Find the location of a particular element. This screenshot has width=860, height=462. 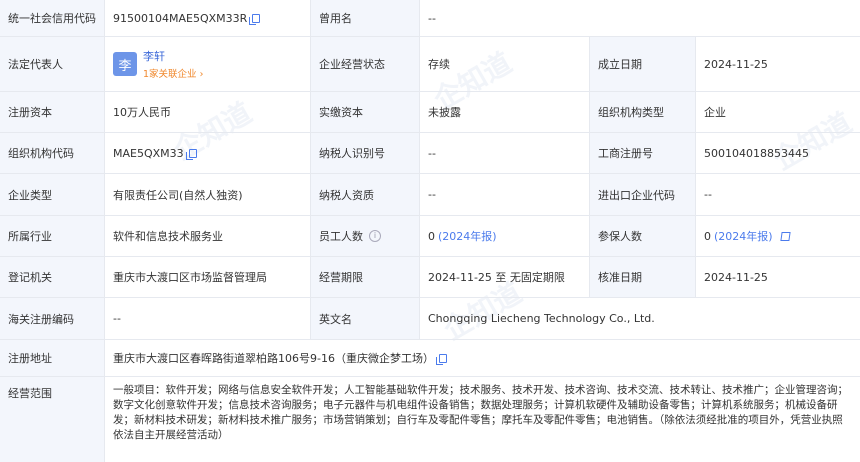

label-org-code: 组织机构代码 is located at coordinates (52, 153).